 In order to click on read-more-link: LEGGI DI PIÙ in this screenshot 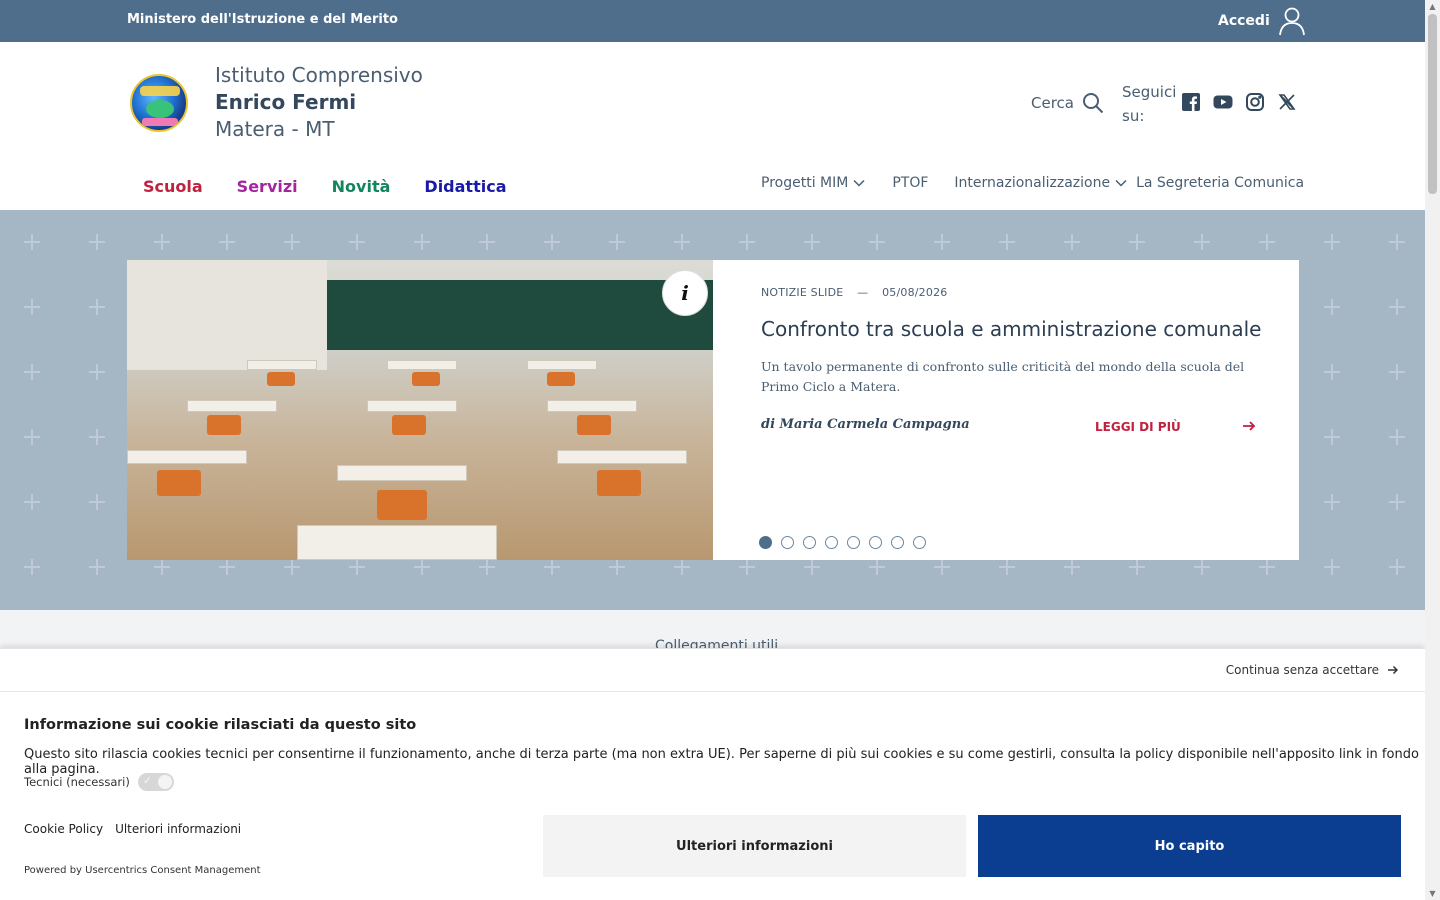, I will do `click(1175, 427)`.